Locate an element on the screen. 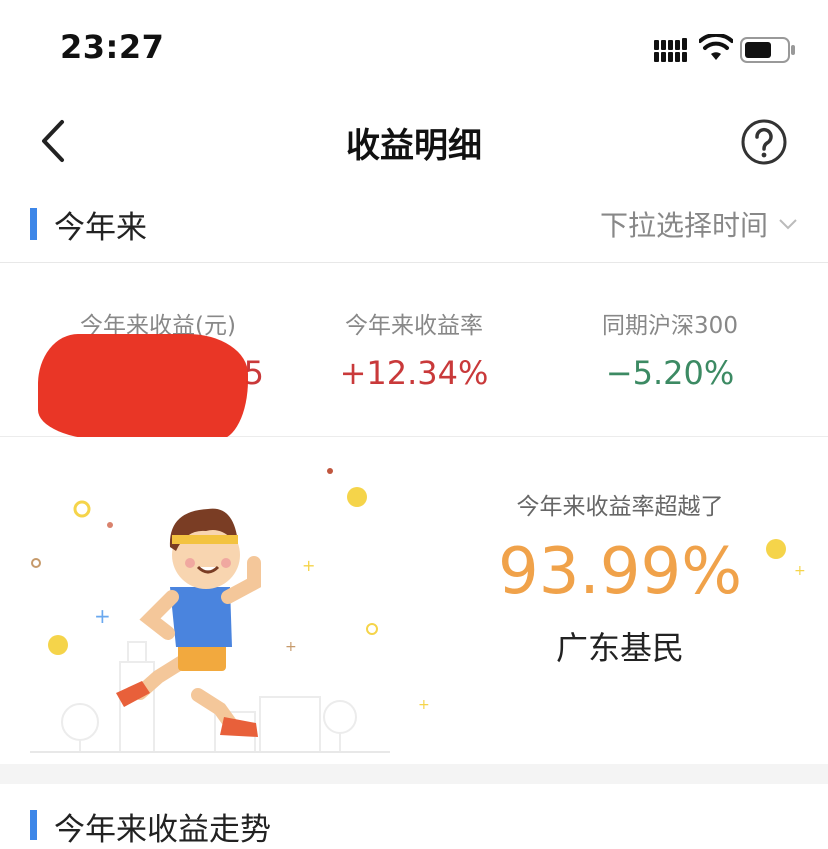 The height and width of the screenshot is (849, 828). redaction-mark is located at coordinates (143, 387).